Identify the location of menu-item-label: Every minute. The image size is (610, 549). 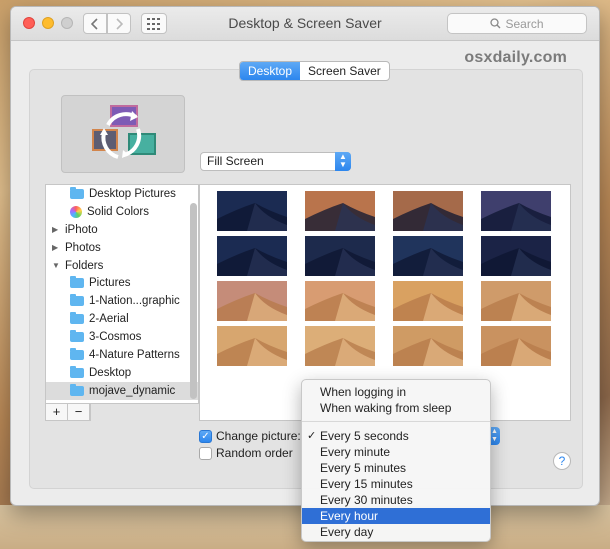
(355, 452).